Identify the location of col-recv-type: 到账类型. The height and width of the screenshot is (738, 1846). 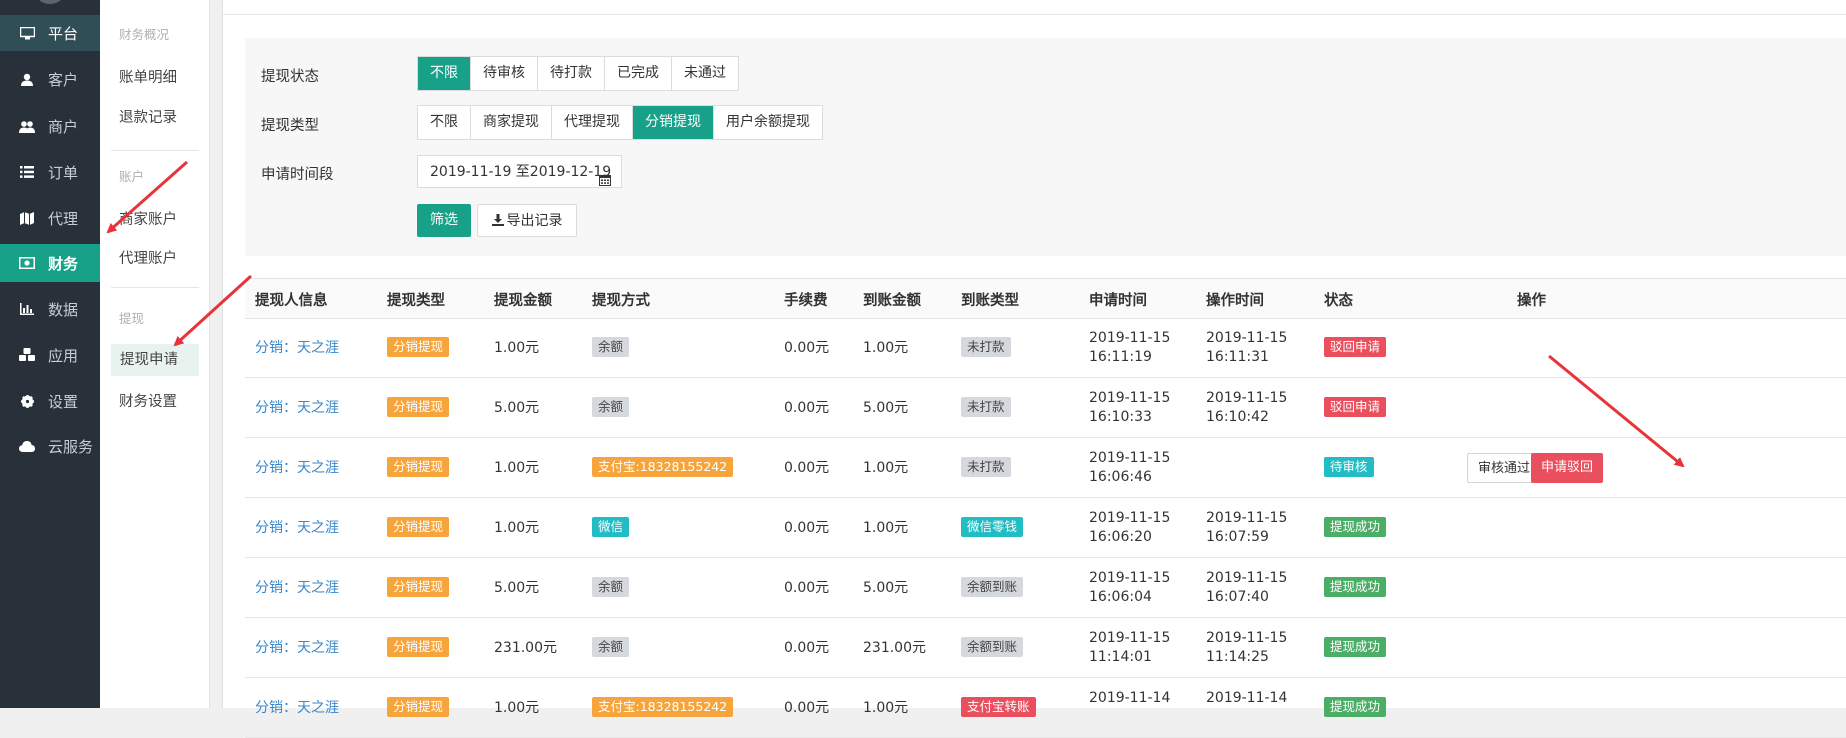
(990, 301).